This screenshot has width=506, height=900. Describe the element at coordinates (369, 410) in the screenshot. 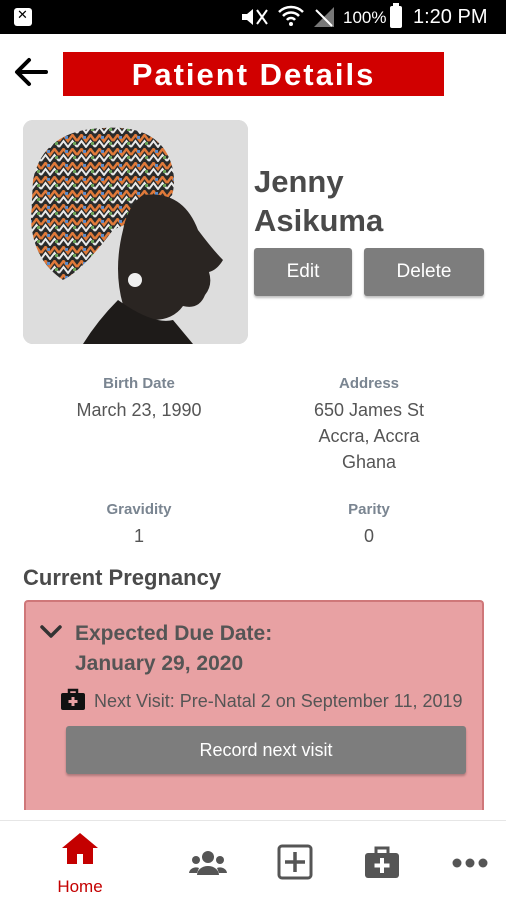

I see `address-line-1: 650 James St` at that location.